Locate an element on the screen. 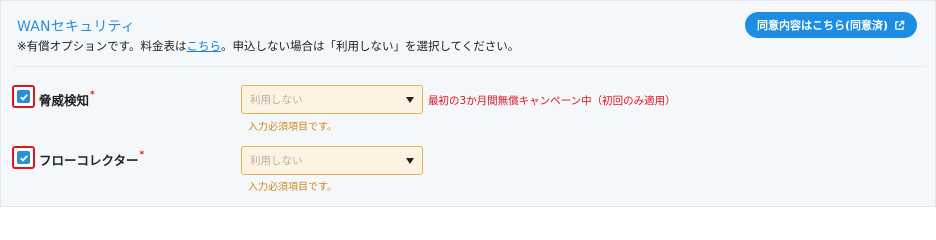  section-title: WANセキュリティ is located at coordinates (76, 27).